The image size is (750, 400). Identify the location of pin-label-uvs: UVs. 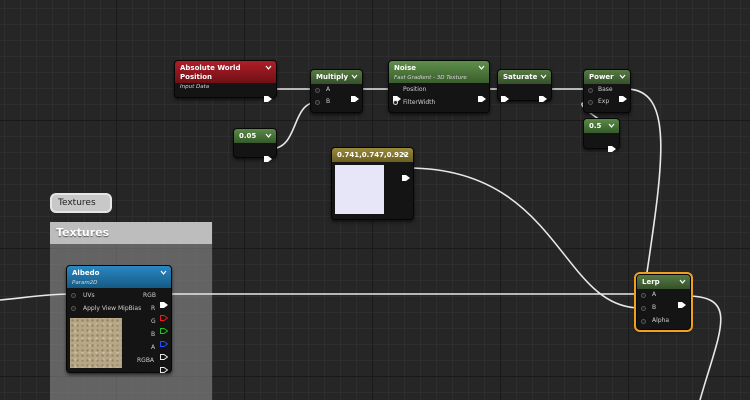
(89, 295).